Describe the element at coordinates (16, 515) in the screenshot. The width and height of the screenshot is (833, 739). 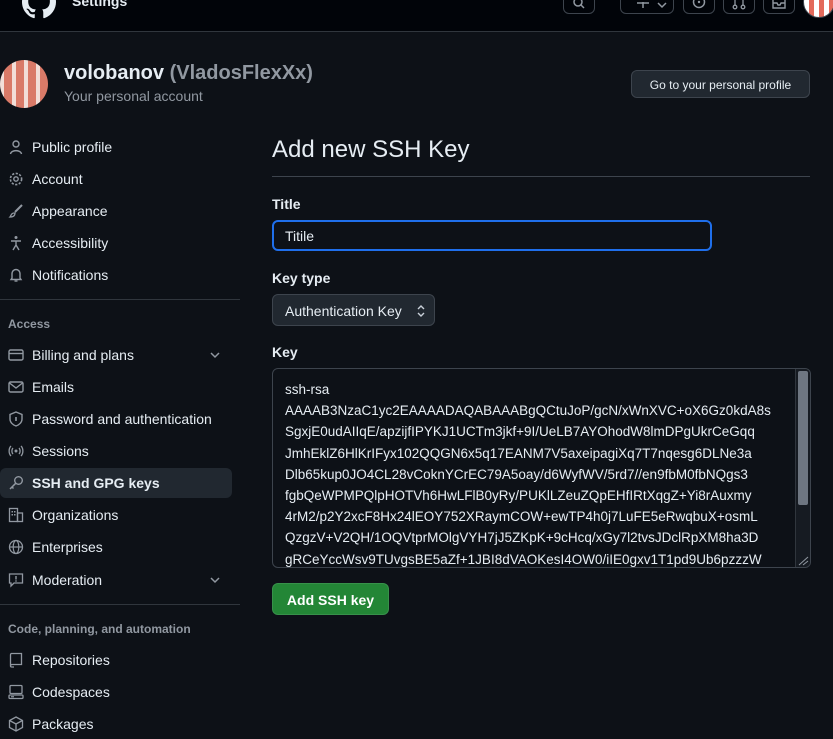
I see `organization-icon` at that location.